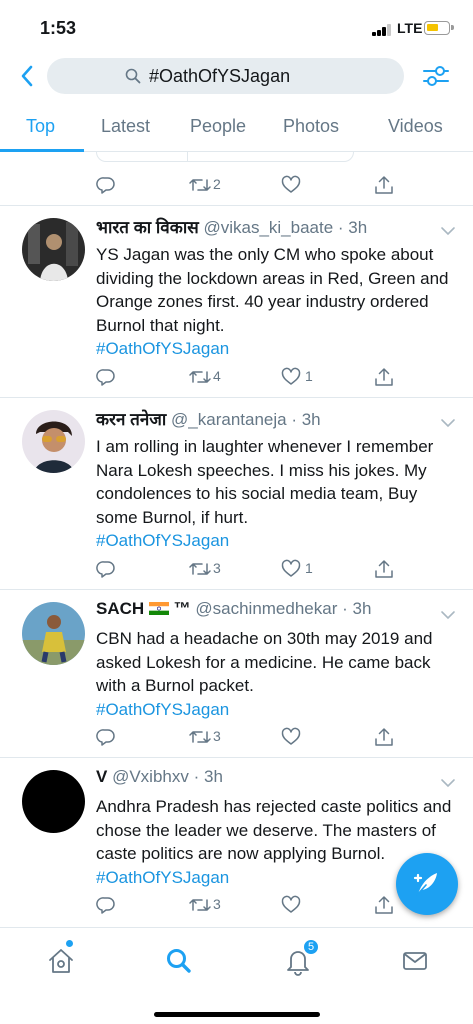 This screenshot has width=473, height=1024. Describe the element at coordinates (120, 608) in the screenshot. I see `display-name: SACH` at that location.